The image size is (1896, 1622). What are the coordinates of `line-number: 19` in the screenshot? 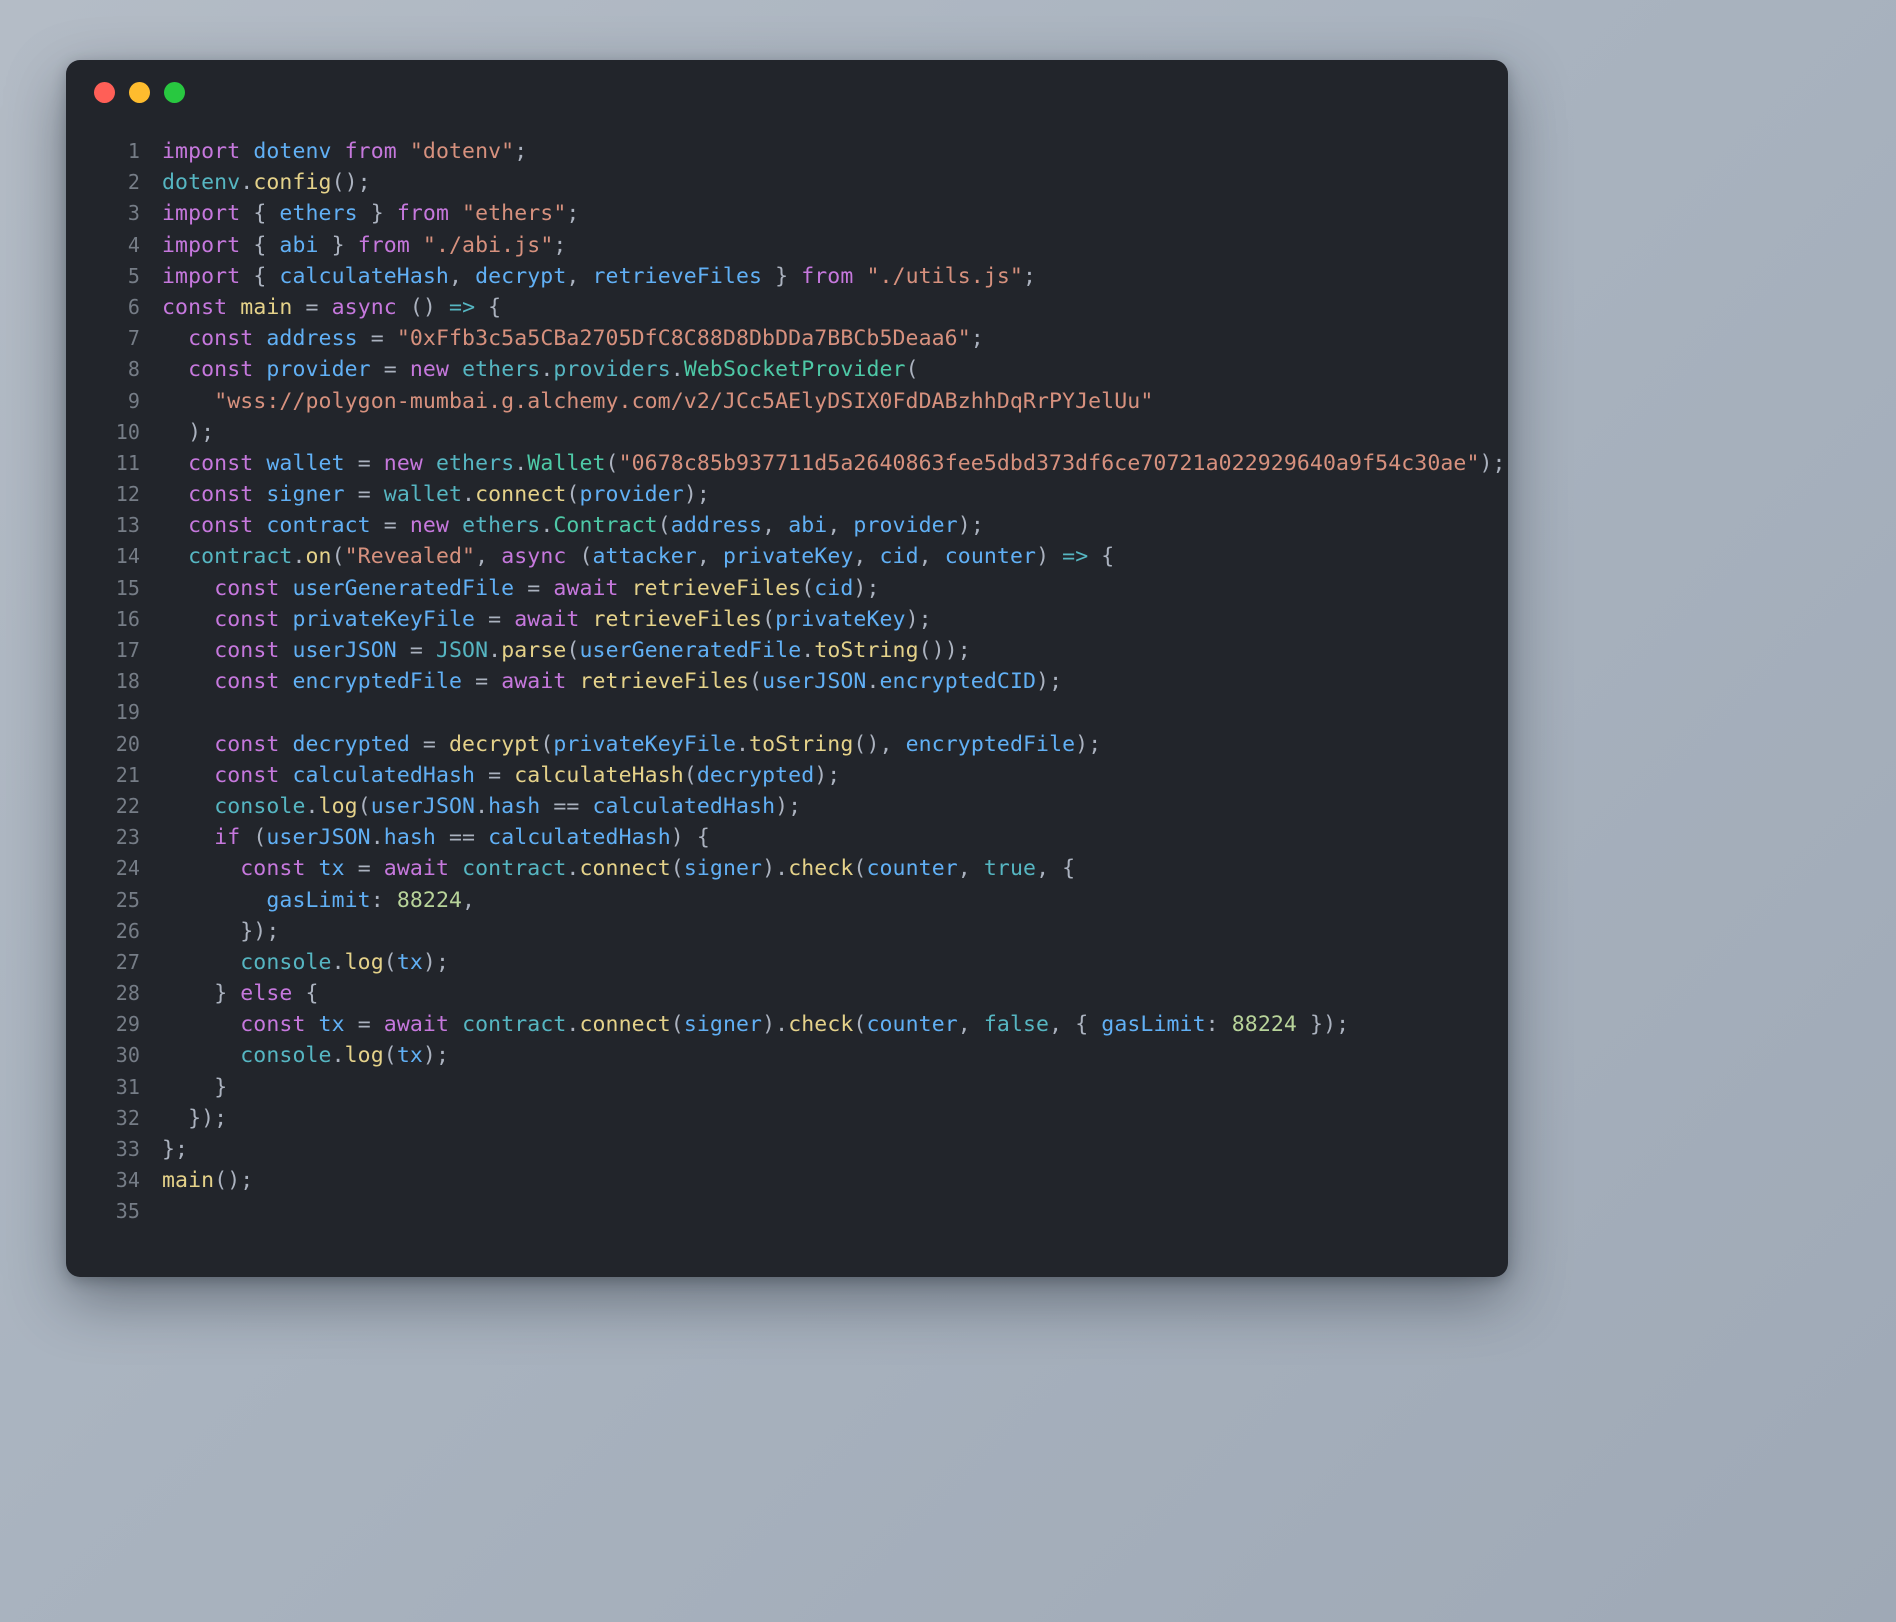 It's located at (127, 712).